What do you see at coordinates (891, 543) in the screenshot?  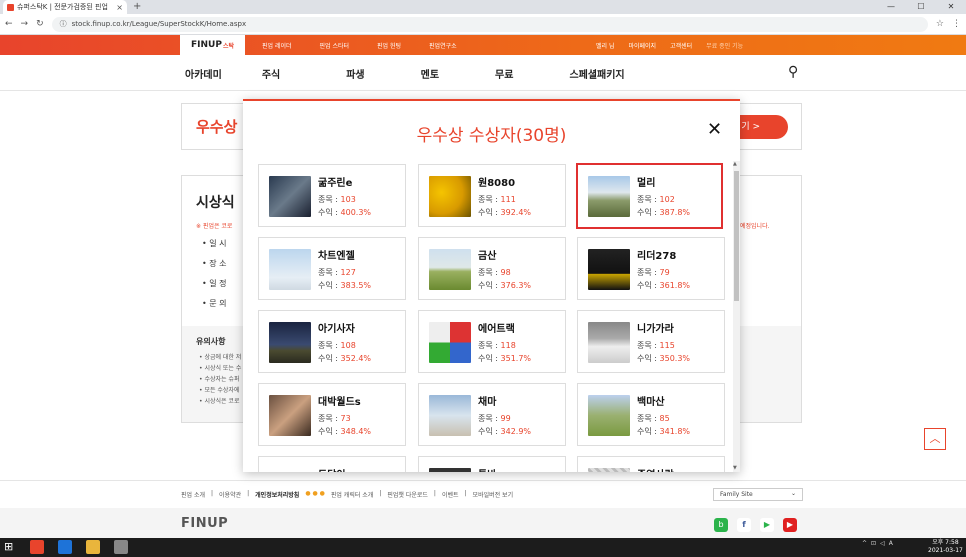 I see `ime-icon: A` at bounding box center [891, 543].